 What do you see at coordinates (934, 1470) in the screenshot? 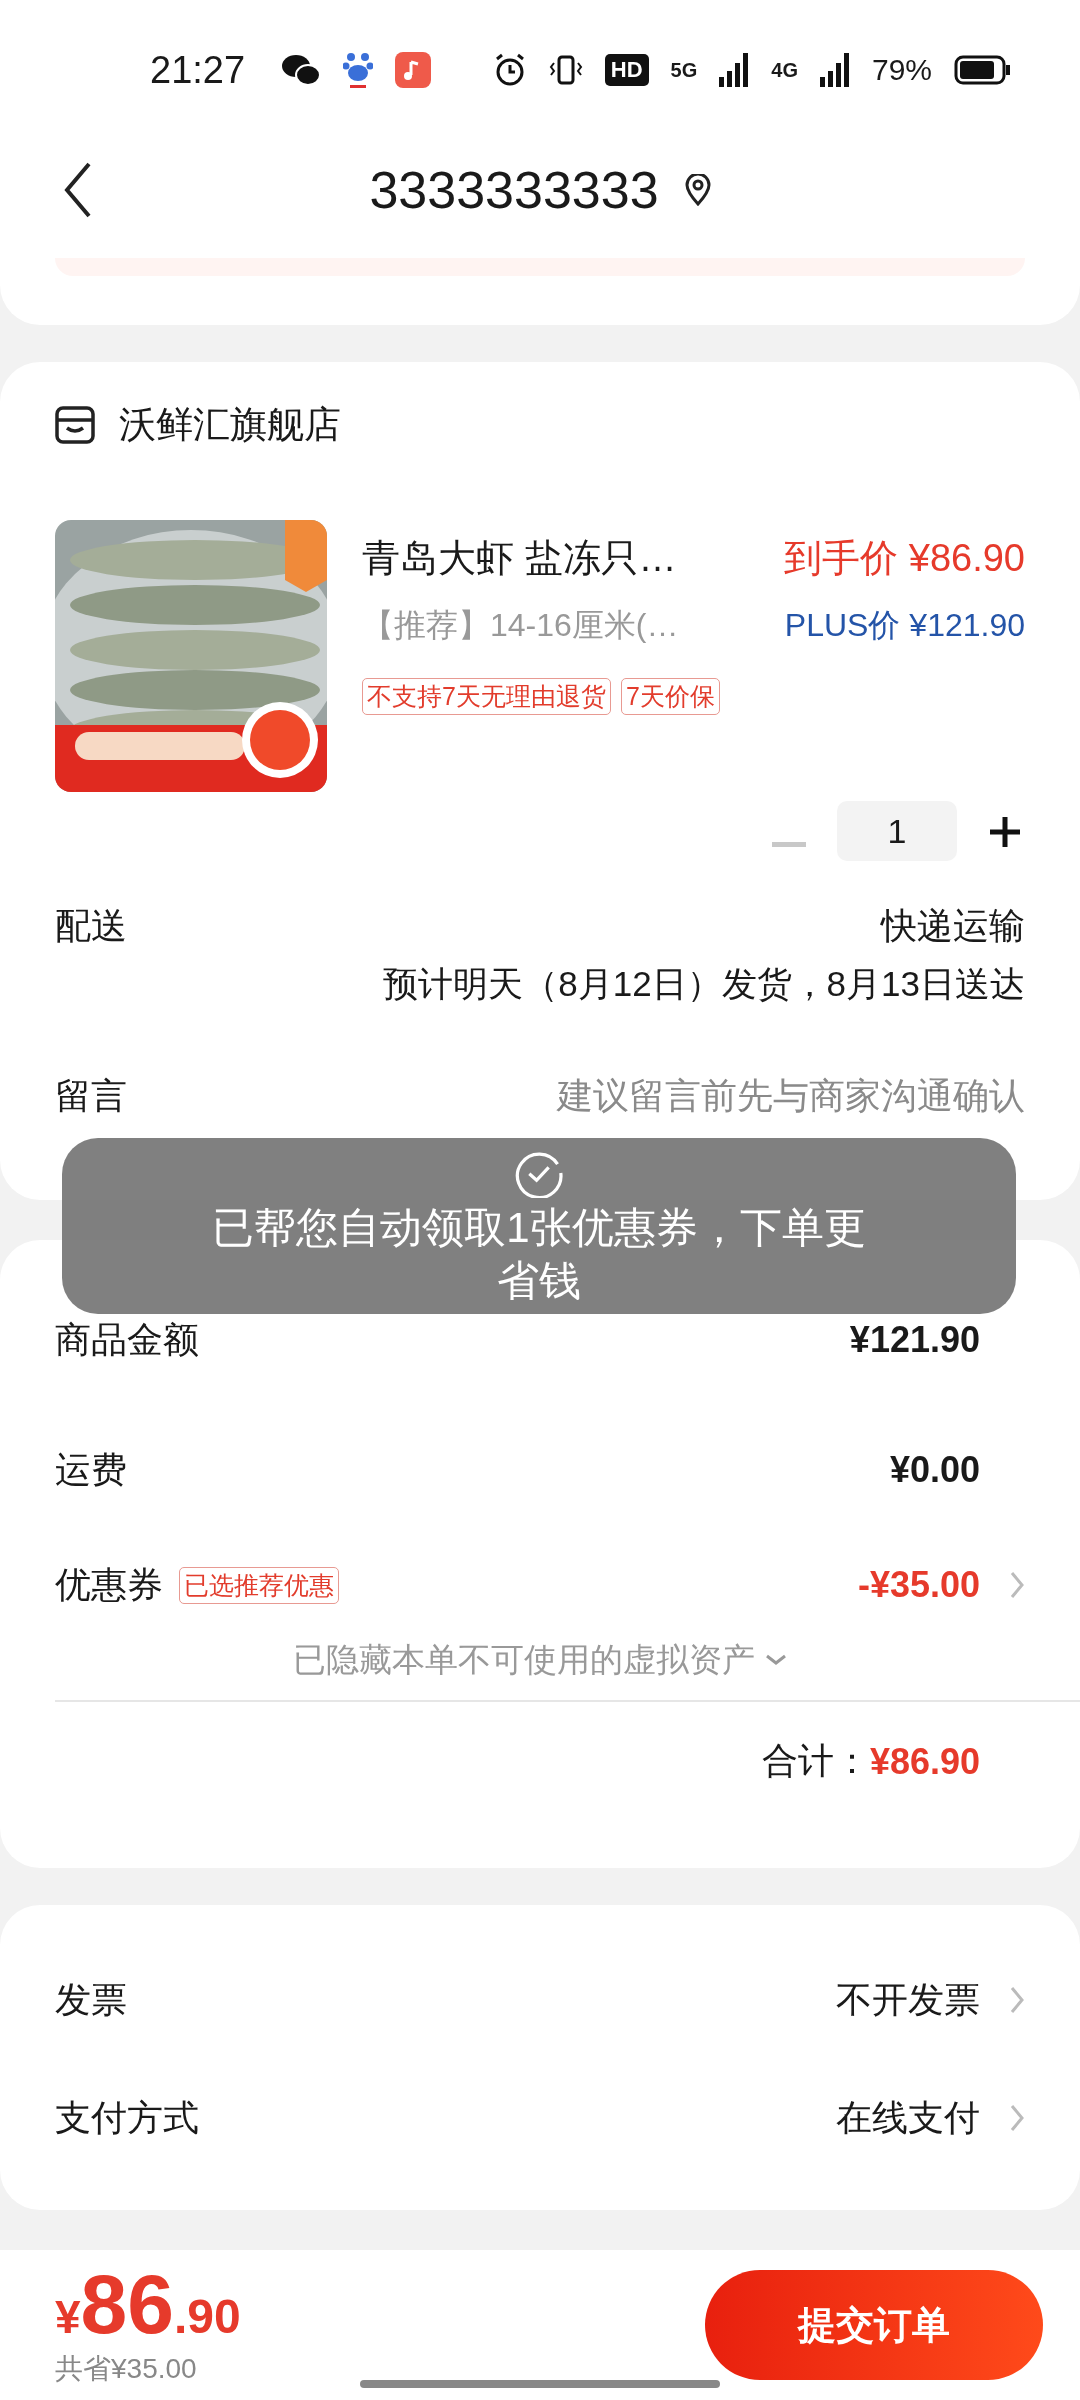
I see `summary-value: ¥0.00` at bounding box center [934, 1470].